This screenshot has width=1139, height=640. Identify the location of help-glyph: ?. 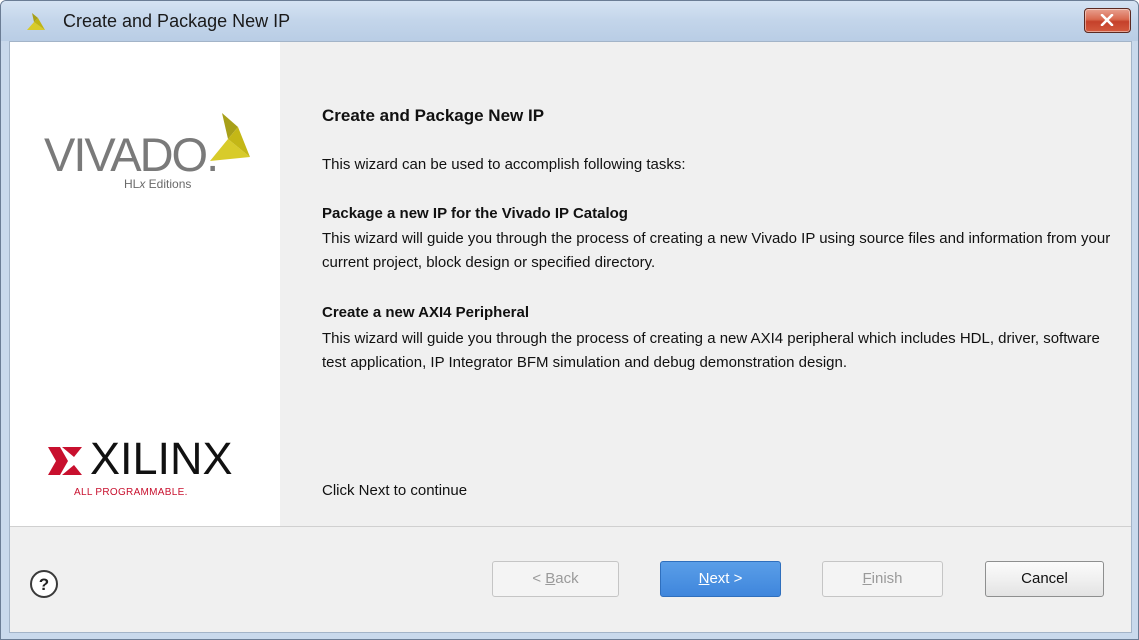
(44, 584).